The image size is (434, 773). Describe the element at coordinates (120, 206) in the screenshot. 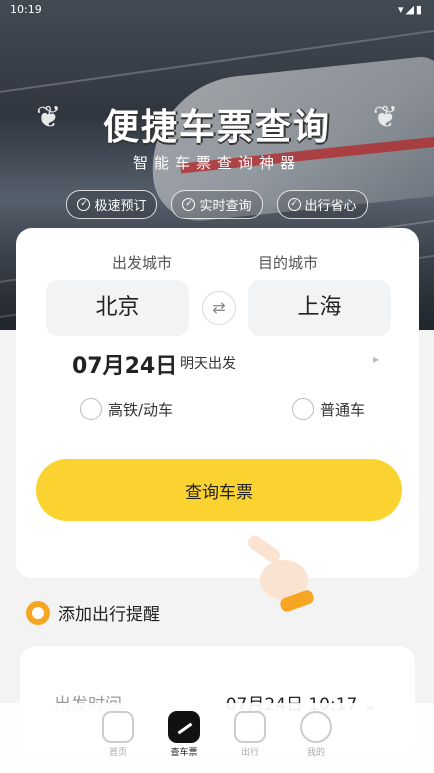

I see `feature-tag-label: 极速预订` at that location.